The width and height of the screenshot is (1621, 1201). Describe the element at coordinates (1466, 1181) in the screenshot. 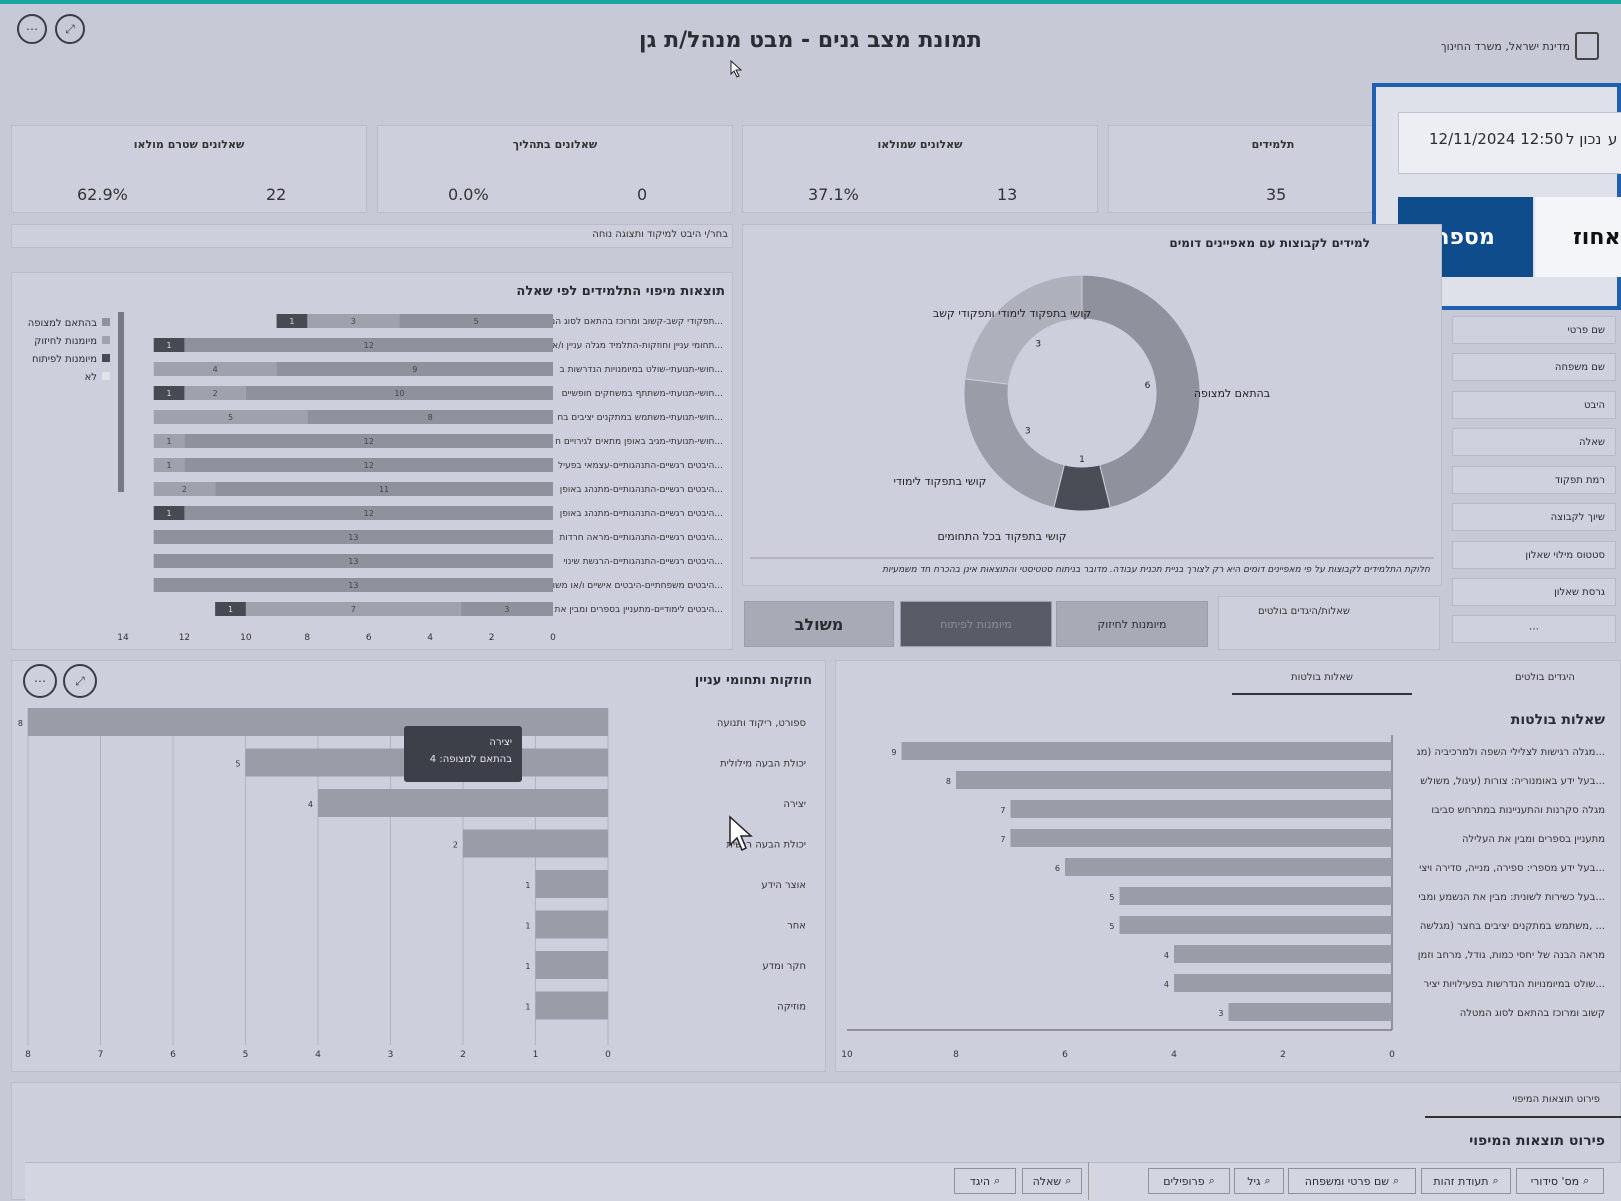

I see `search-id-button: ⌕ תעודת זהות` at that location.